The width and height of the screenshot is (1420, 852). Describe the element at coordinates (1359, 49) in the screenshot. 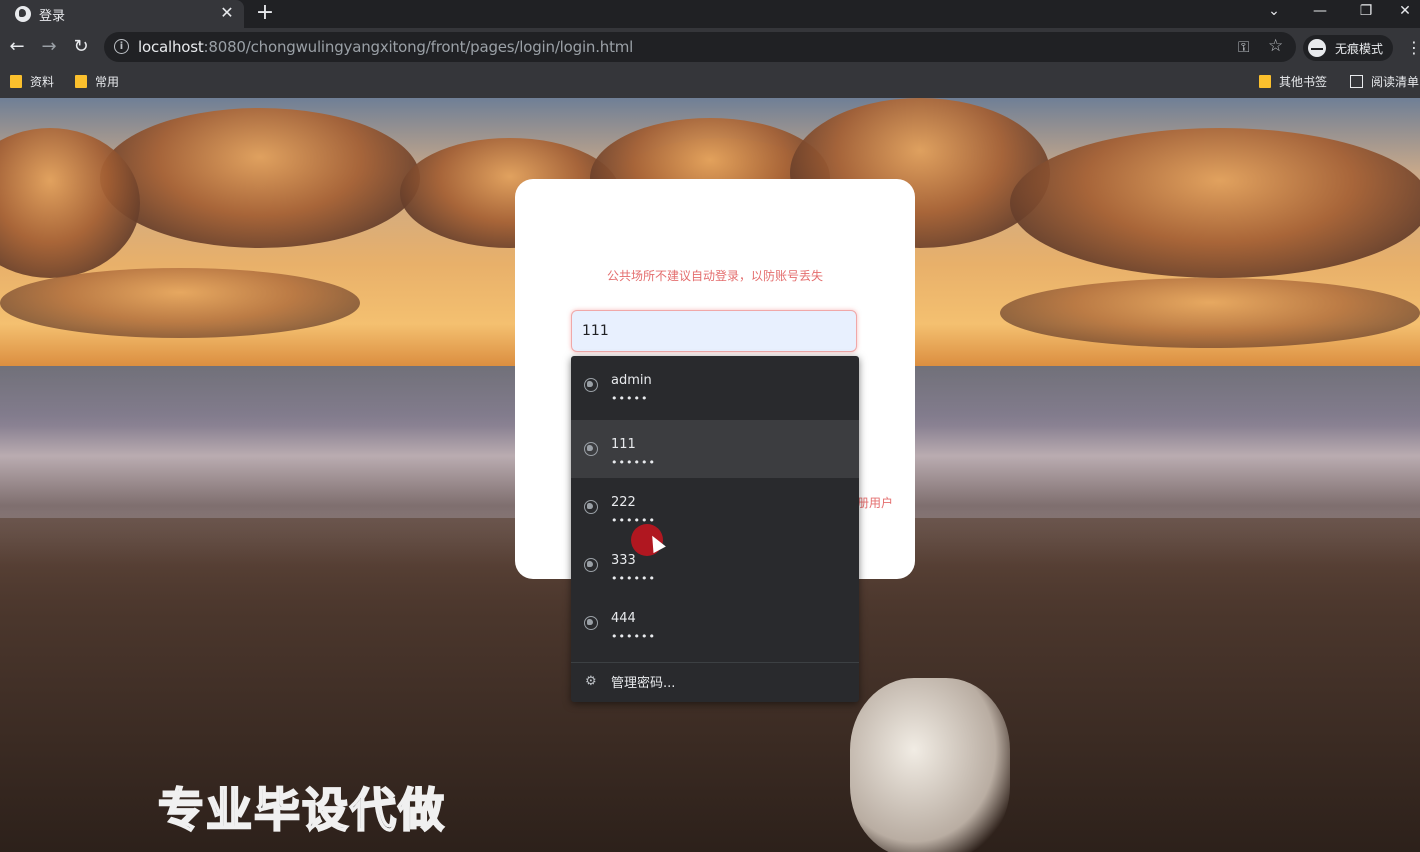

I see `incognito-label: 无痕模式` at that location.